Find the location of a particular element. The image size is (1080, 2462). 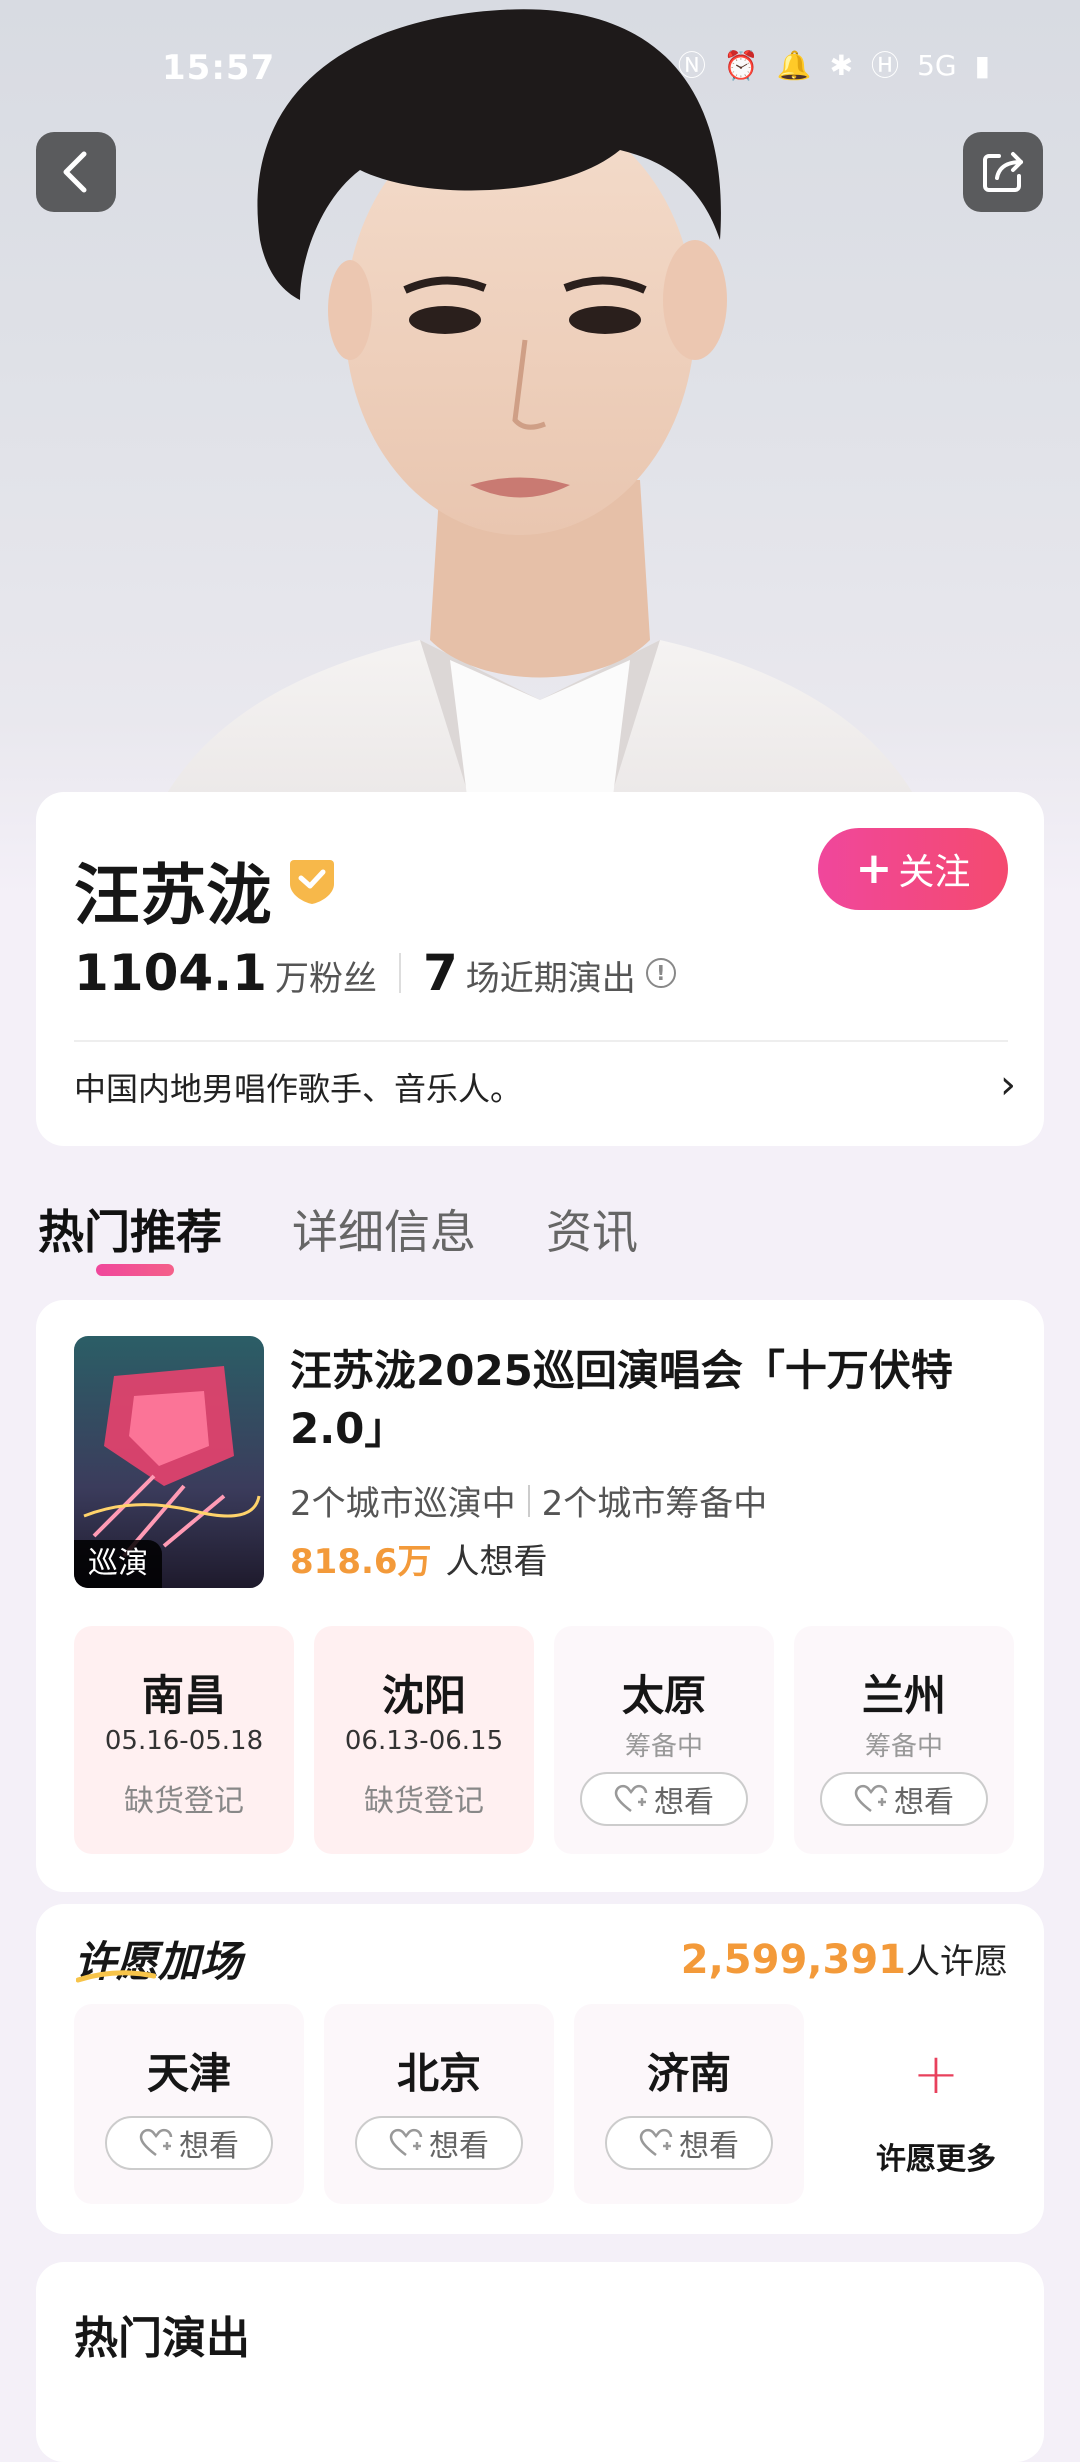

tour-city-item: 南昌 05.16-05.18 缺货登记 is located at coordinates (184, 1740).